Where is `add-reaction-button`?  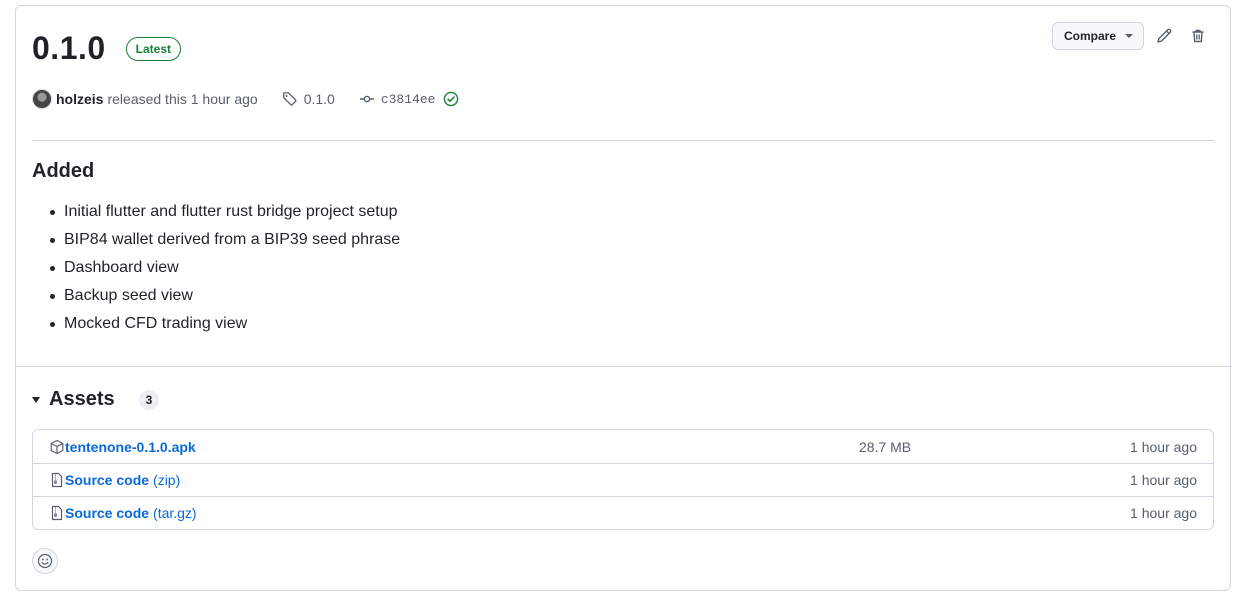
add-reaction-button is located at coordinates (45, 561).